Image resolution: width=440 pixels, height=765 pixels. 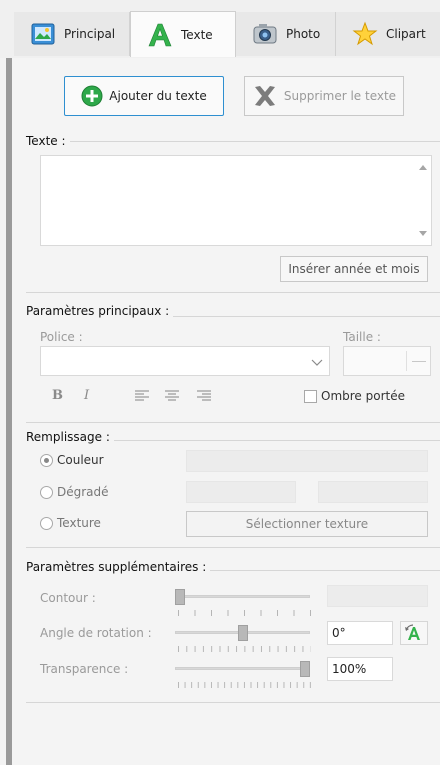 What do you see at coordinates (118, 567) in the screenshot?
I see `extra-params-title: Paramètres supplémentaires :` at bounding box center [118, 567].